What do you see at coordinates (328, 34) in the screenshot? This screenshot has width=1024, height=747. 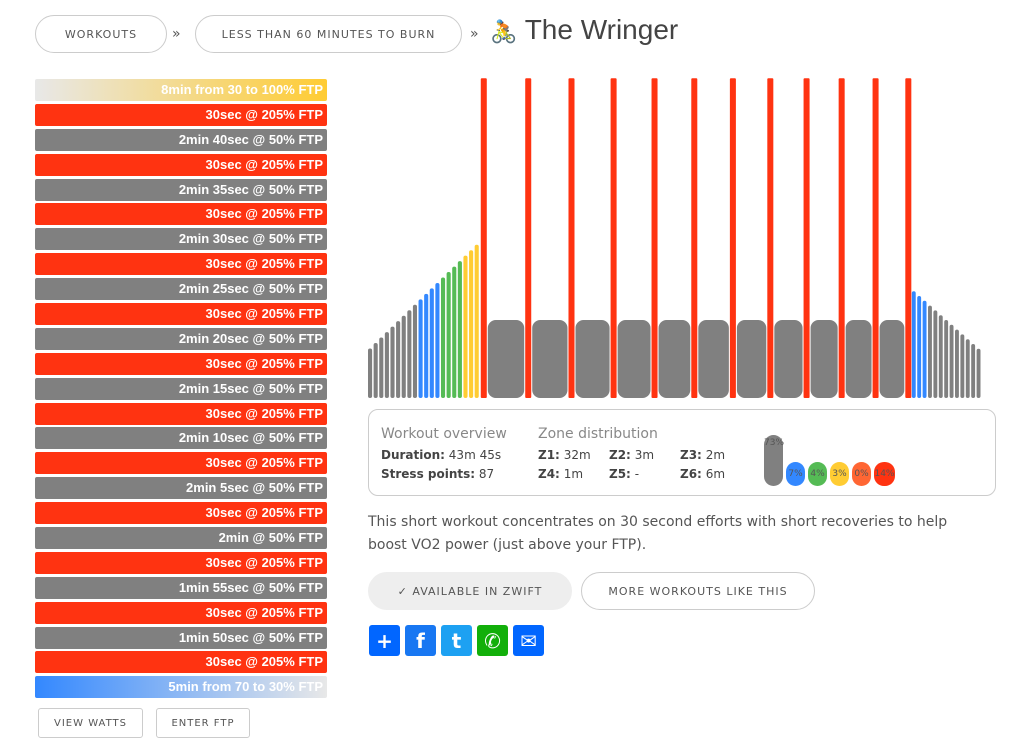 I see `breadcrumb-category: LESS THAN 60 MINUTES TO BURN` at bounding box center [328, 34].